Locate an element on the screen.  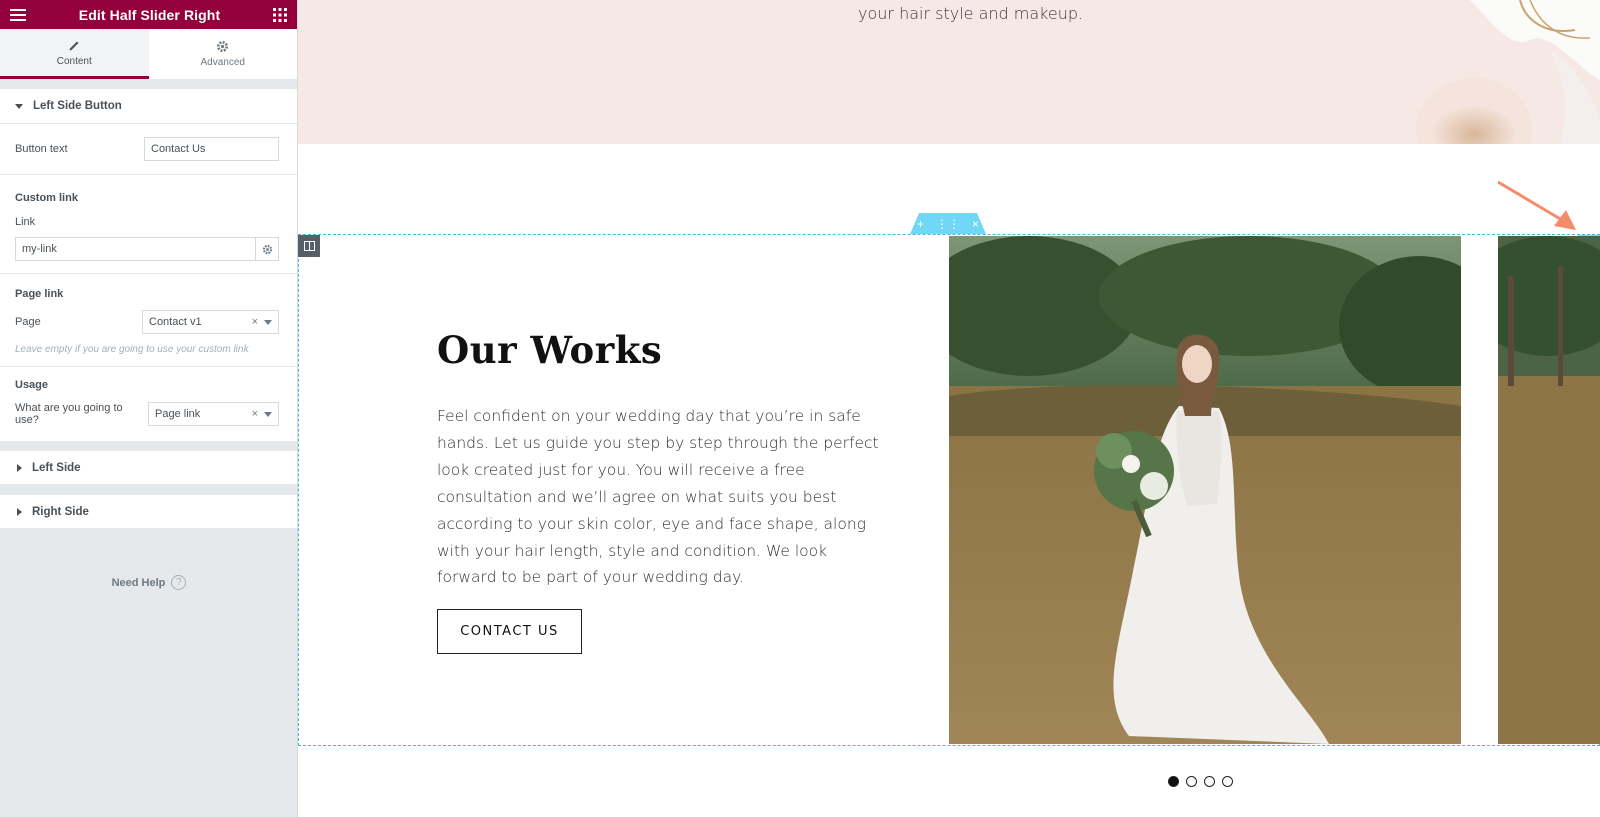
usage-control: What are you going to use? Page link × is located at coordinates (148, 414).